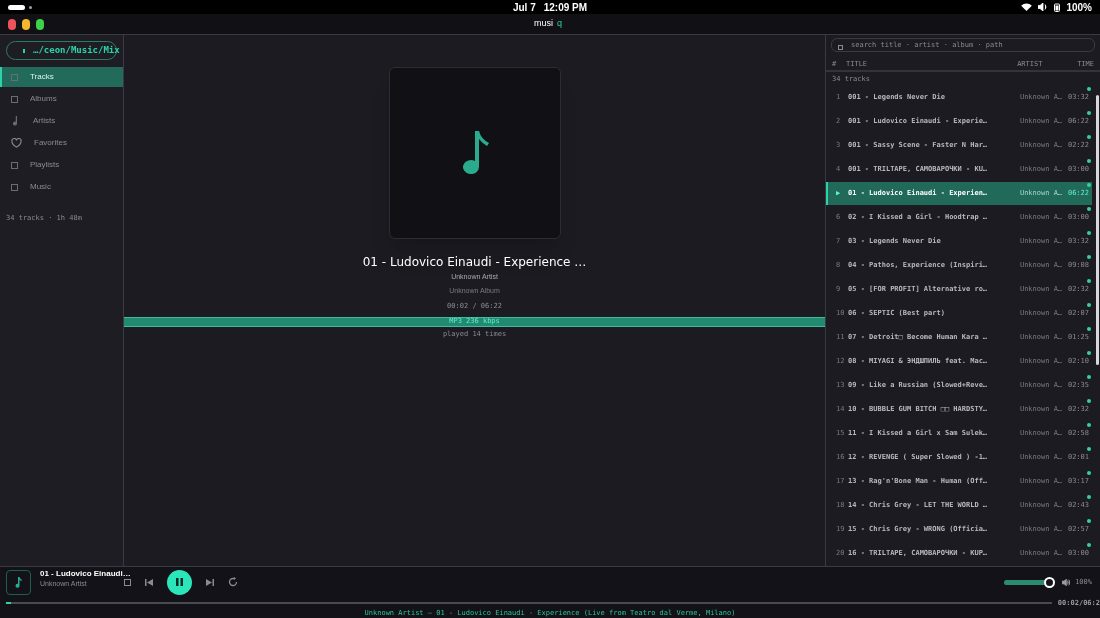 Image resolution: width=1100 pixels, height=618 pixels. I want to click on scrollbar, so click(1097, 230).